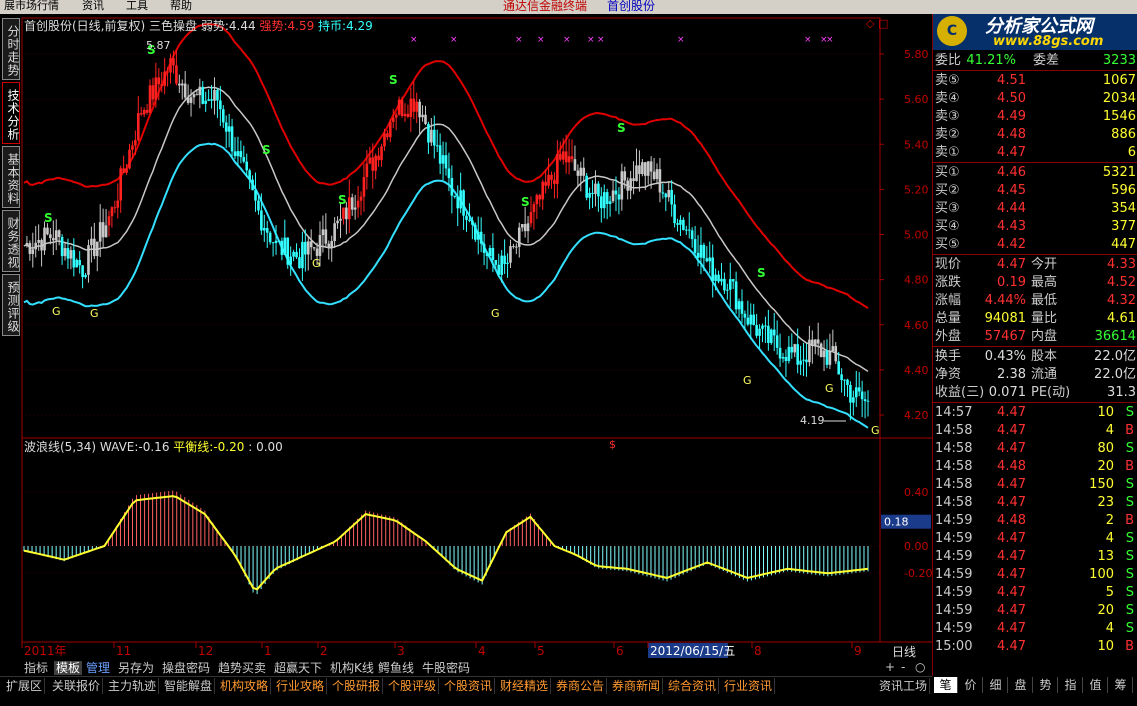 The height and width of the screenshot is (706, 1137). What do you see at coordinates (1071, 685) in the screenshot?
I see `quote-view-tab: 指` at bounding box center [1071, 685].